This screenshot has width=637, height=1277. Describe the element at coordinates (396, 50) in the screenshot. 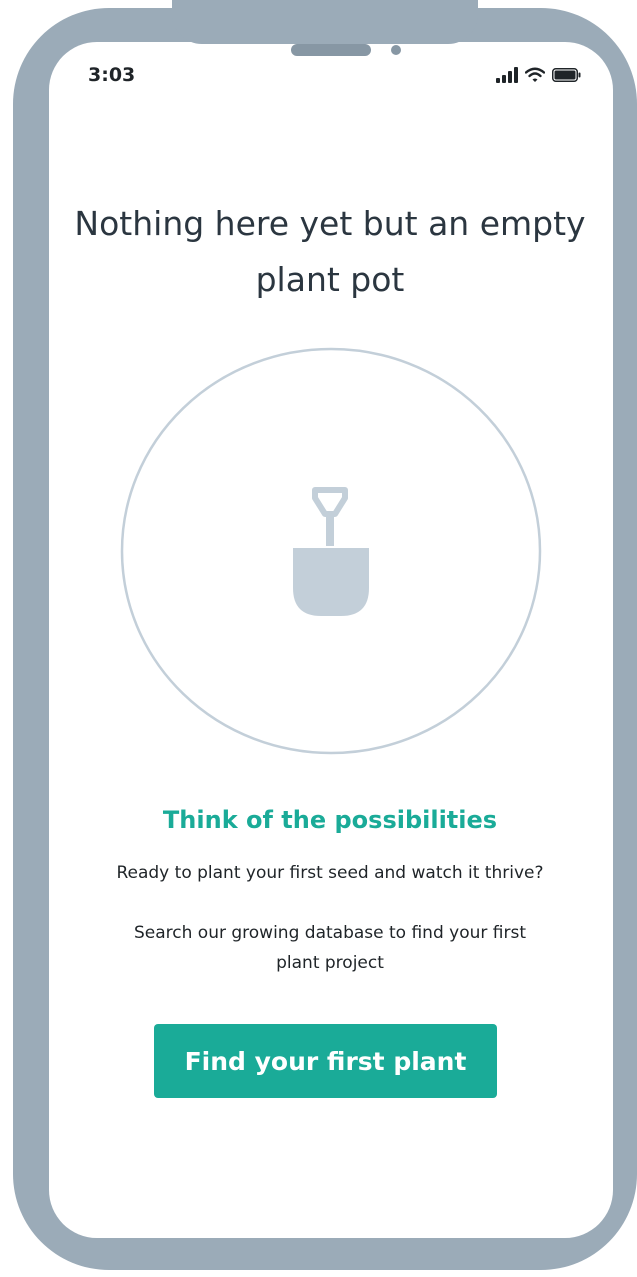

I see `front-camera` at that location.